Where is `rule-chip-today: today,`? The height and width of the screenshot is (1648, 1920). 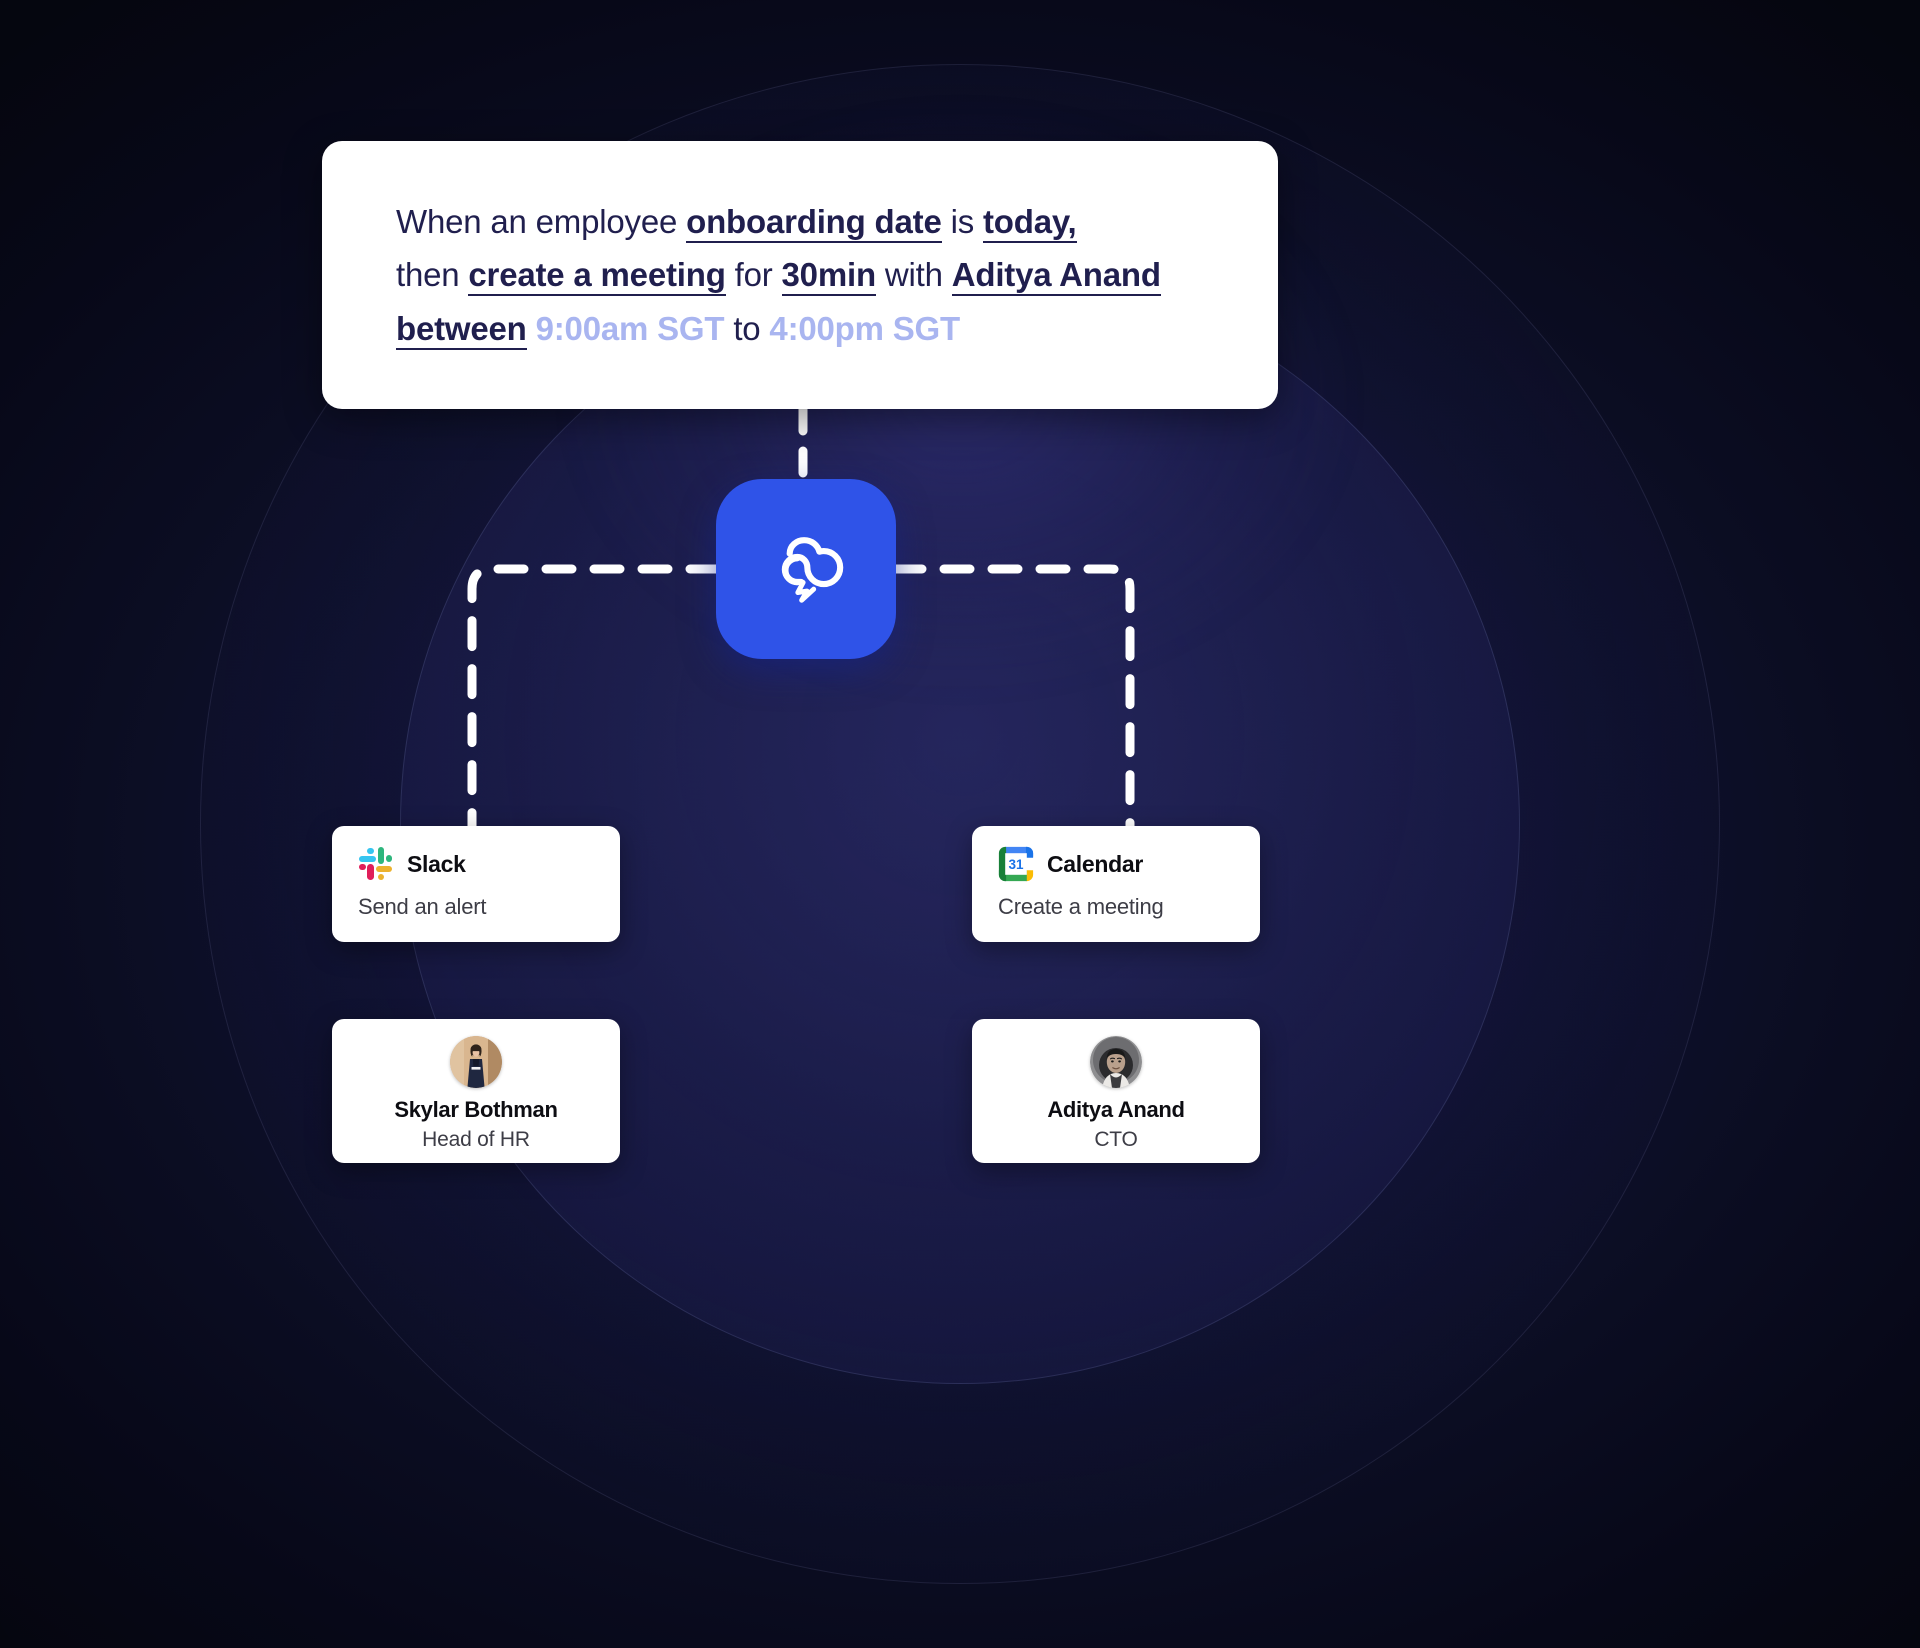 rule-chip-today: today, is located at coordinates (1029, 222).